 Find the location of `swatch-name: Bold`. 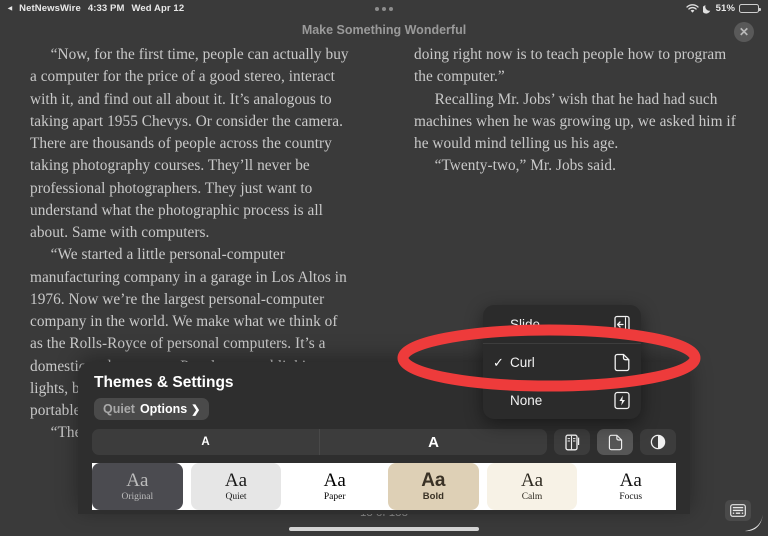

swatch-name: Bold is located at coordinates (433, 497).